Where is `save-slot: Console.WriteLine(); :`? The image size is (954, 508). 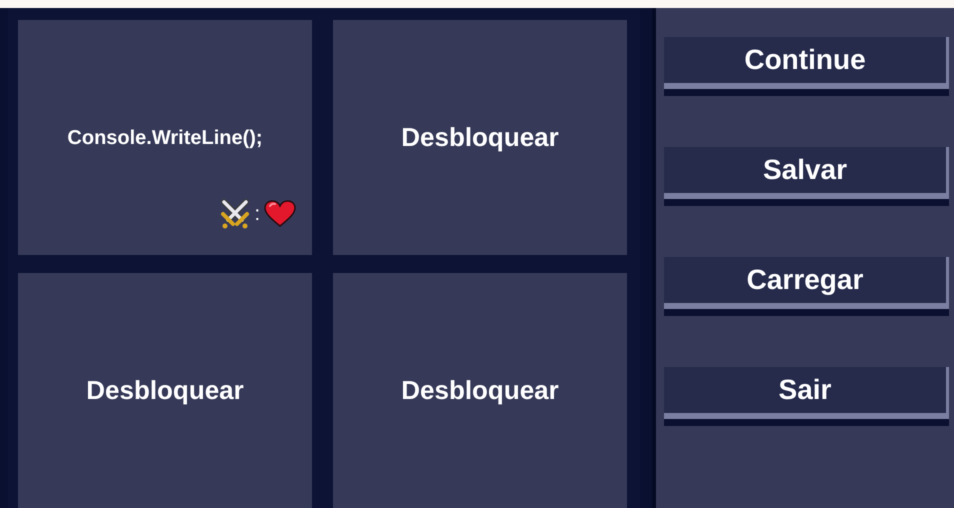 save-slot: Console.WriteLine(); : is located at coordinates (165, 137).